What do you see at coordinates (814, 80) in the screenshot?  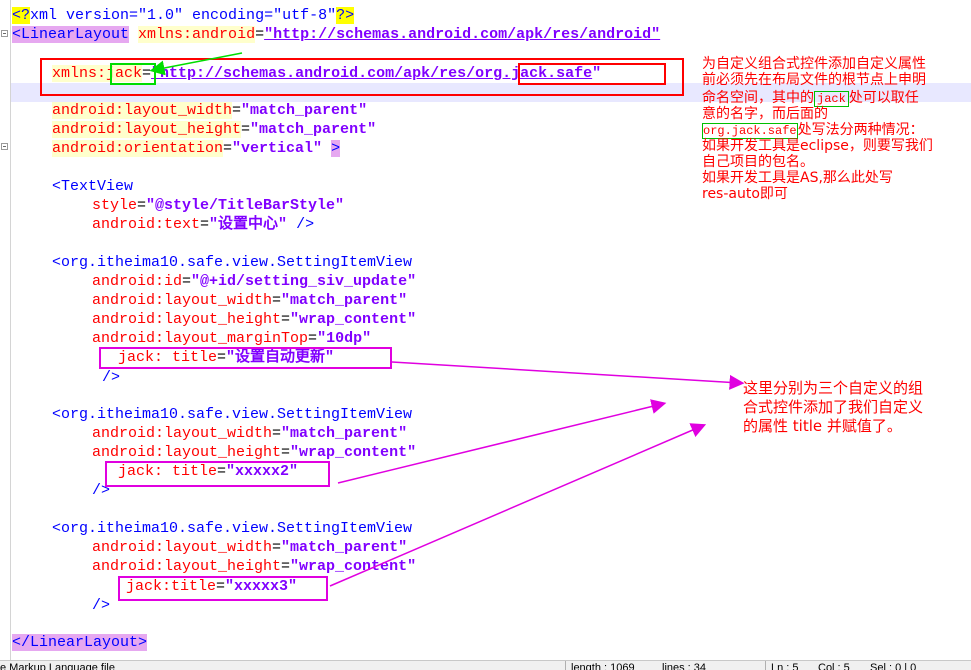 I see `namespace-note-line-2: 前必须先在布局文件的根节点上申明` at bounding box center [814, 80].